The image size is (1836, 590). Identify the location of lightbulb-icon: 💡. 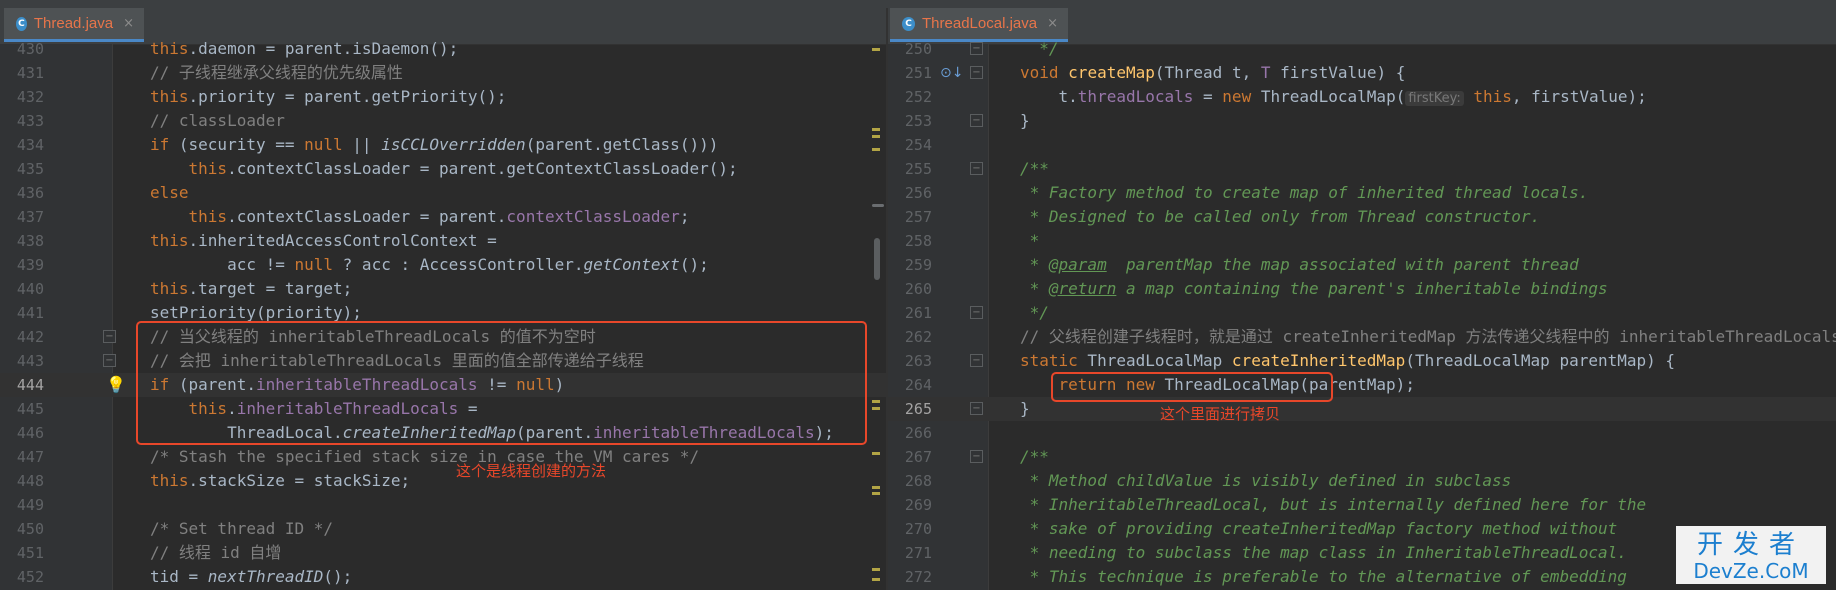
(116, 385).